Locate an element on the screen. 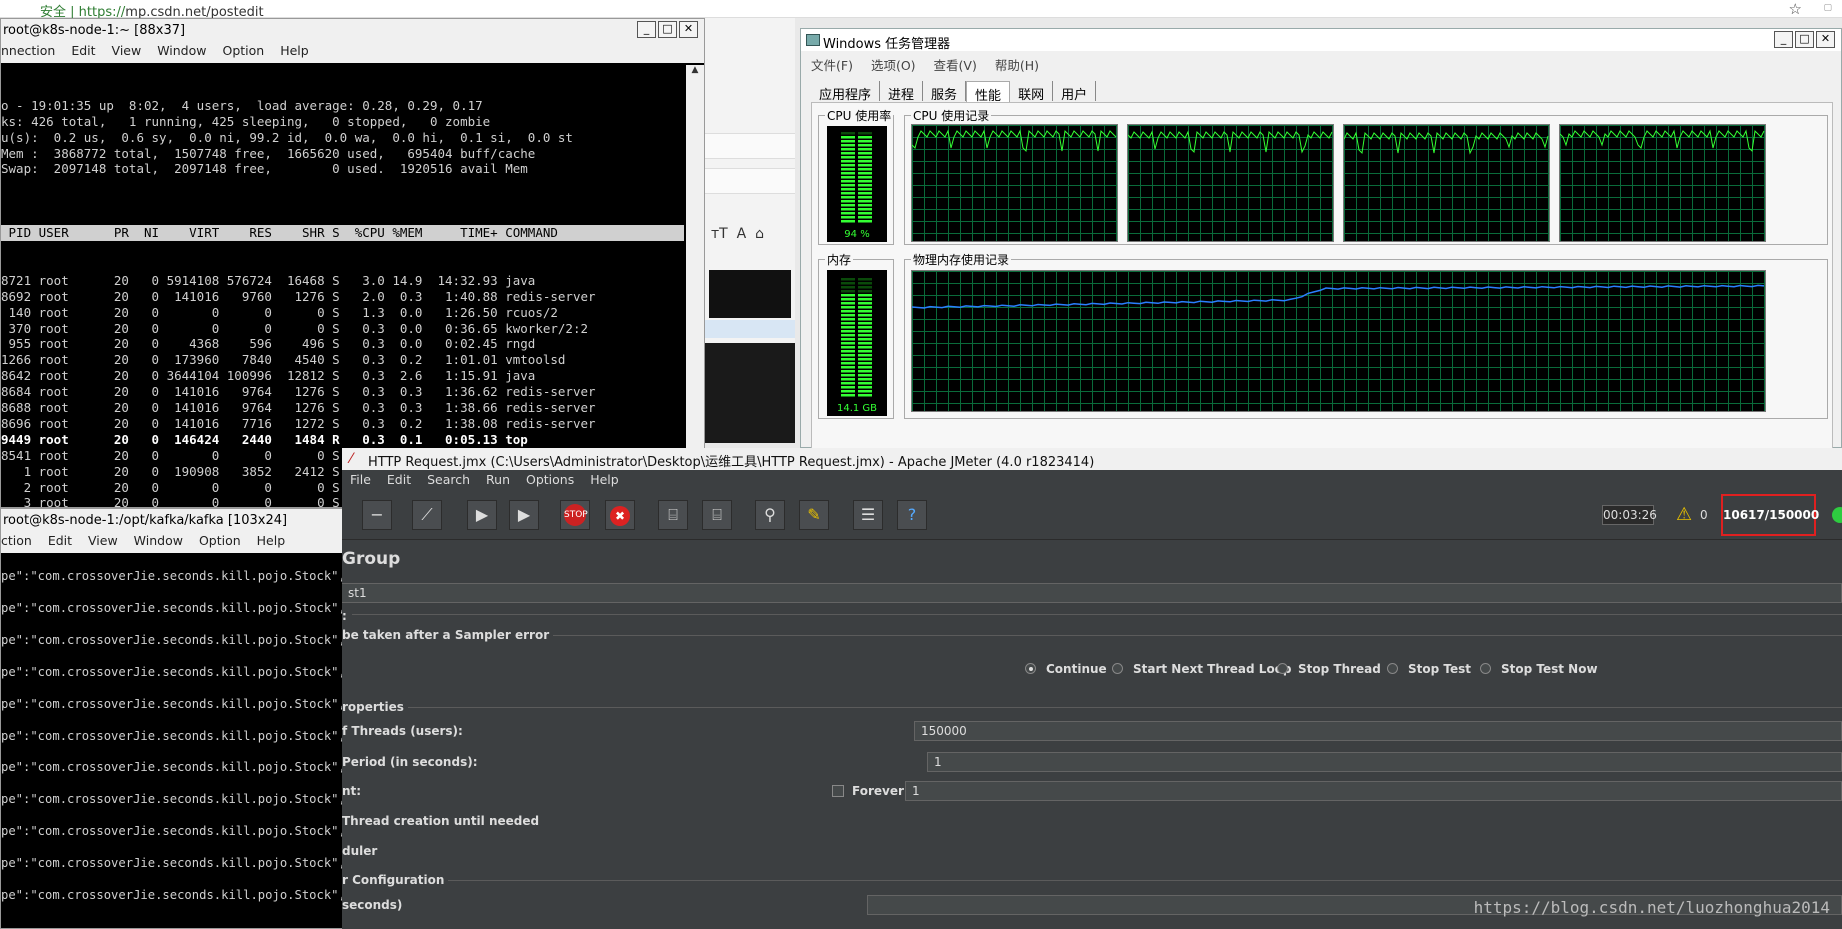 This screenshot has width=1842, height=929. collapse-icon: − is located at coordinates (377, 515).